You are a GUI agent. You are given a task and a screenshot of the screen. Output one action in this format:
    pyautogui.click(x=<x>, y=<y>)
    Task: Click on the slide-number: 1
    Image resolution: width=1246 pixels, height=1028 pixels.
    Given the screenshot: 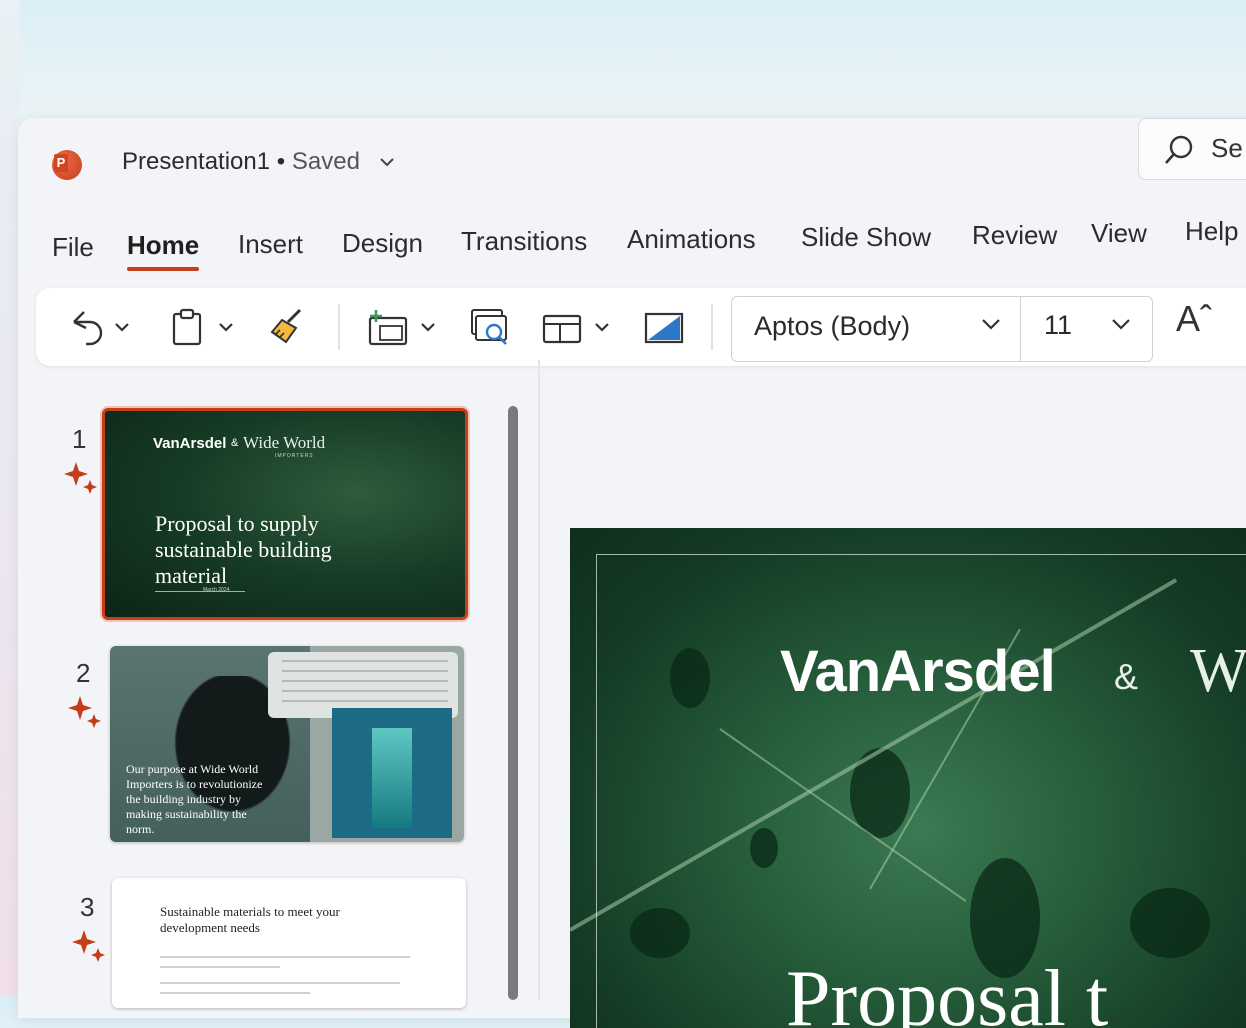 What is the action you would take?
    pyautogui.click(x=79, y=439)
    